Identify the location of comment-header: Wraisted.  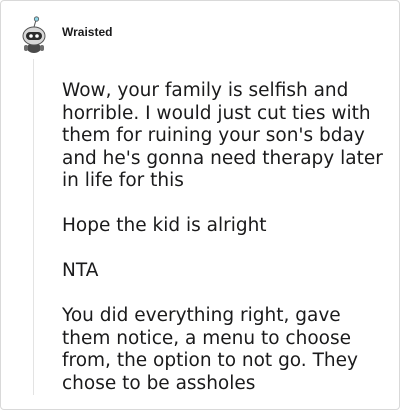
(66, 35).